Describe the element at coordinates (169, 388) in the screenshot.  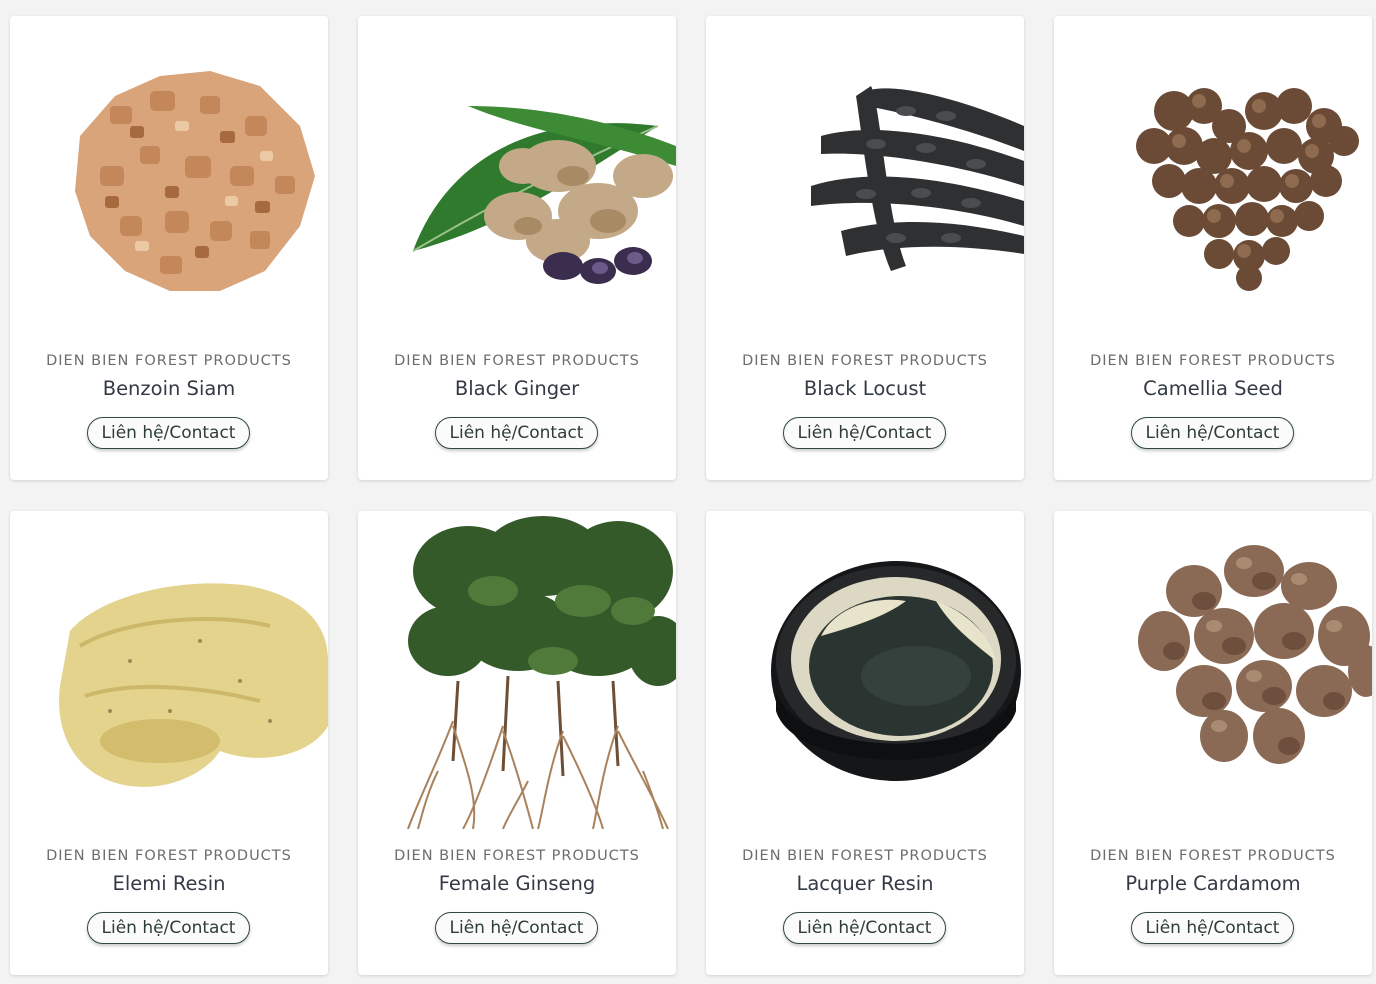
I see `product-name: Benzoin Siam` at that location.